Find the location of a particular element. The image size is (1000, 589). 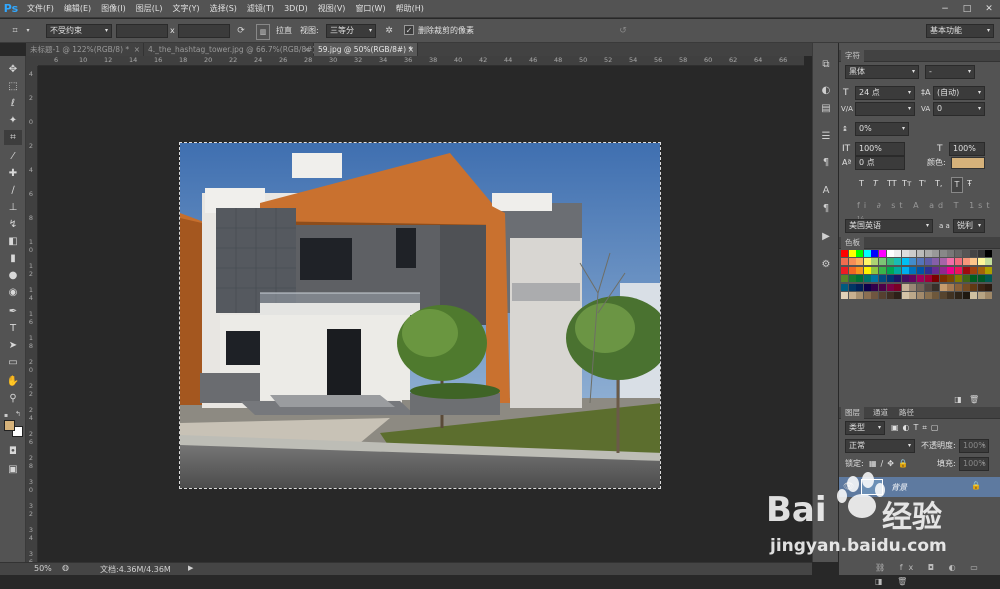

tool-presets-icon: ⚙ is located at coordinates (826, 265).